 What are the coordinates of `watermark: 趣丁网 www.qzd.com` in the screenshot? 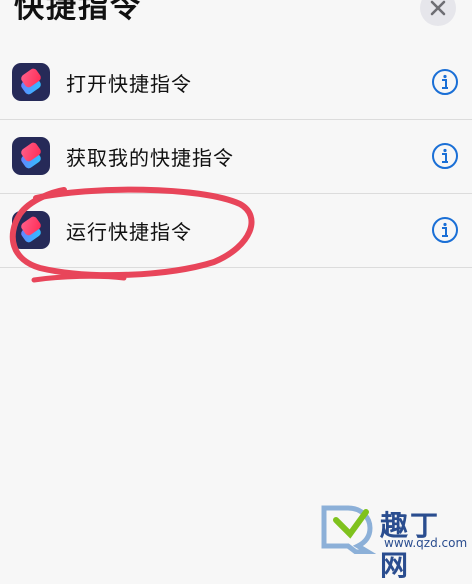 It's located at (393, 541).